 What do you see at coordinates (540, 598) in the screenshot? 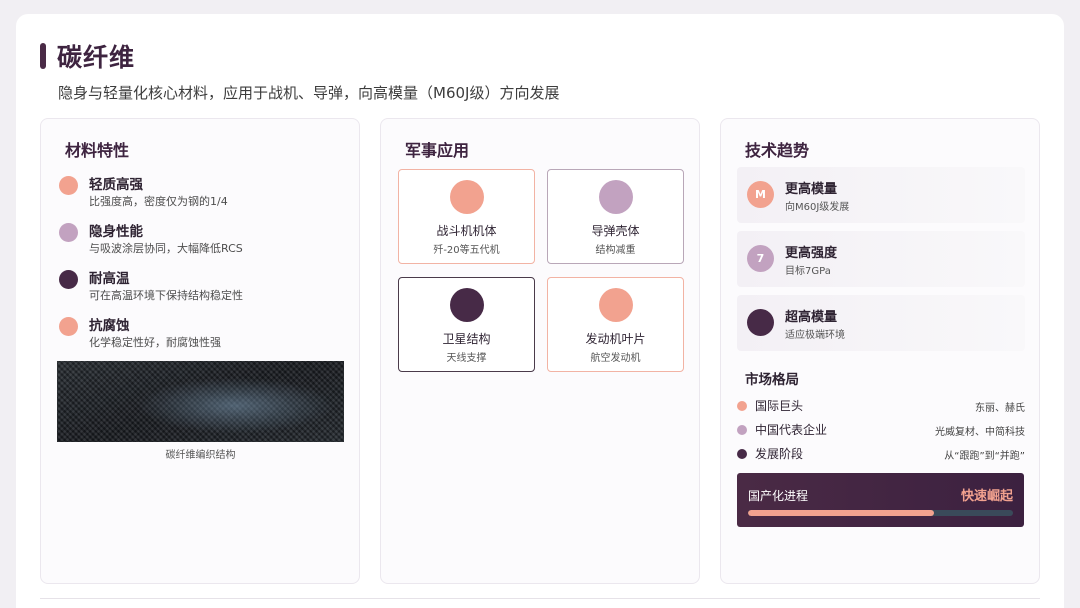
I see `bottom-divider` at bounding box center [540, 598].